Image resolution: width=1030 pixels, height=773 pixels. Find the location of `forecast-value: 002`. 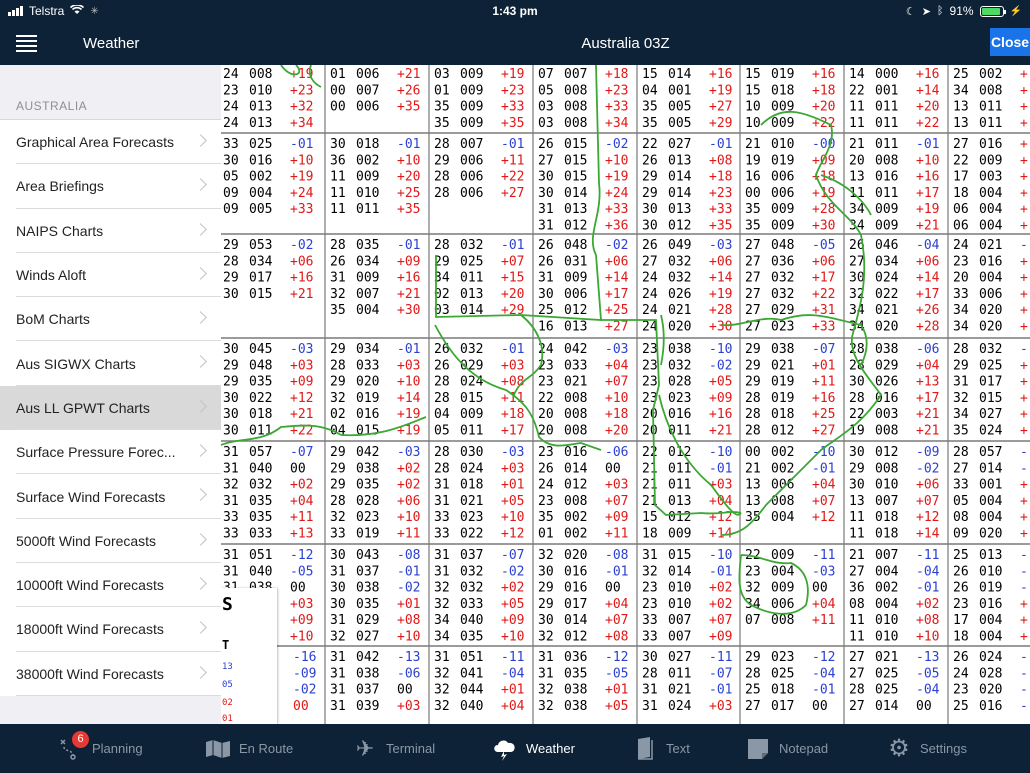

forecast-value: 002 is located at coordinates (990, 74).